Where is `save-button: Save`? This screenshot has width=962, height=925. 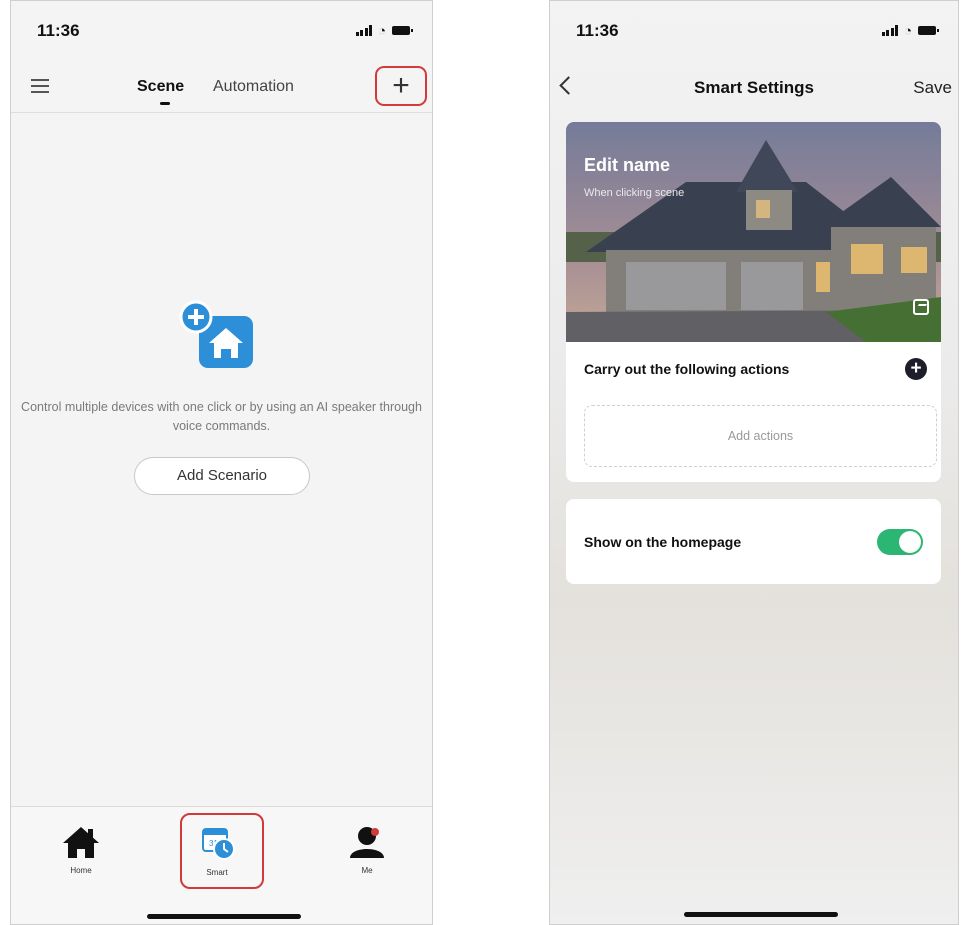 save-button: Save is located at coordinates (932, 88).